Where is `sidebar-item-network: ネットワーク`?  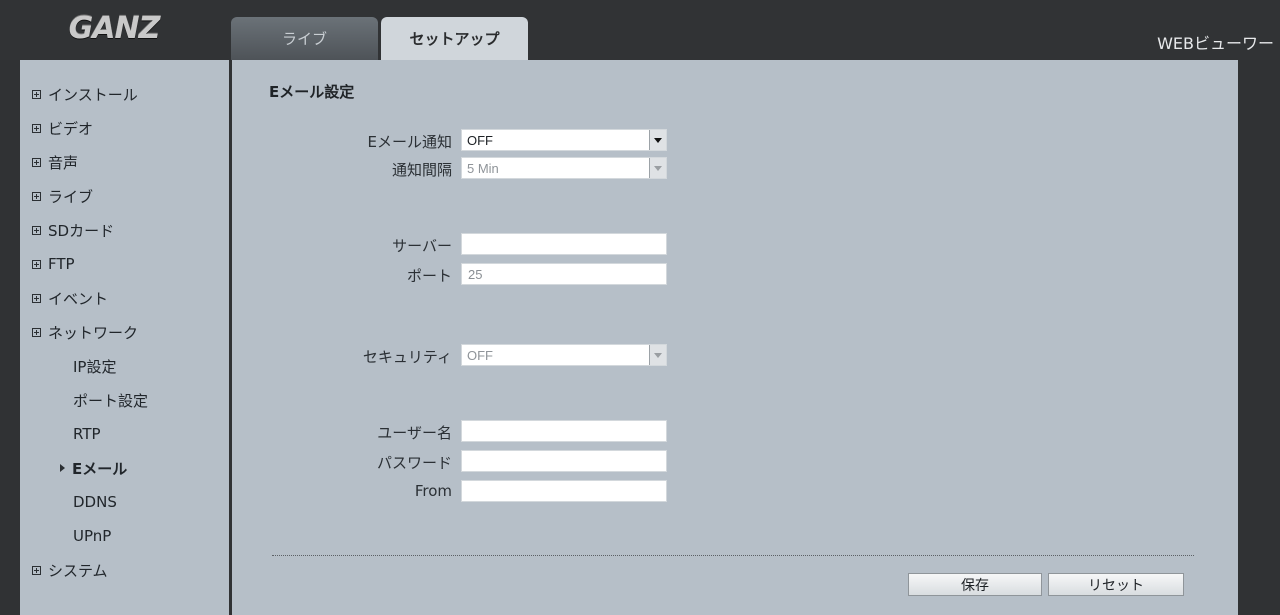
sidebar-item-network: ネットワーク is located at coordinates (124, 332).